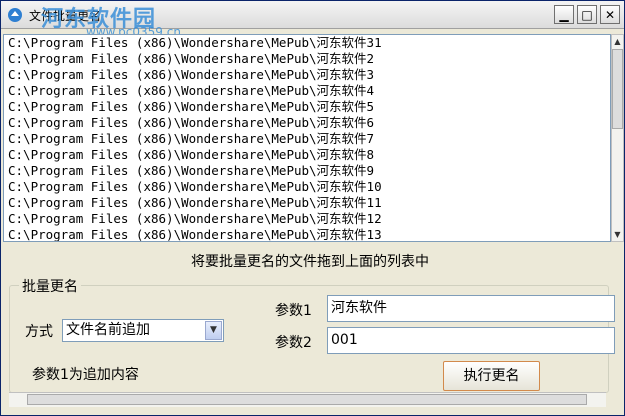 This screenshot has height=416, width=625. Describe the element at coordinates (15, 15) in the screenshot. I see `app-icon` at that location.